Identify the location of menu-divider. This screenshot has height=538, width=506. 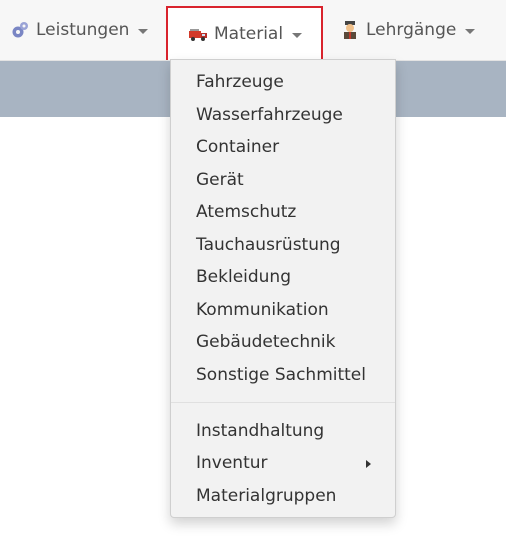
(283, 402).